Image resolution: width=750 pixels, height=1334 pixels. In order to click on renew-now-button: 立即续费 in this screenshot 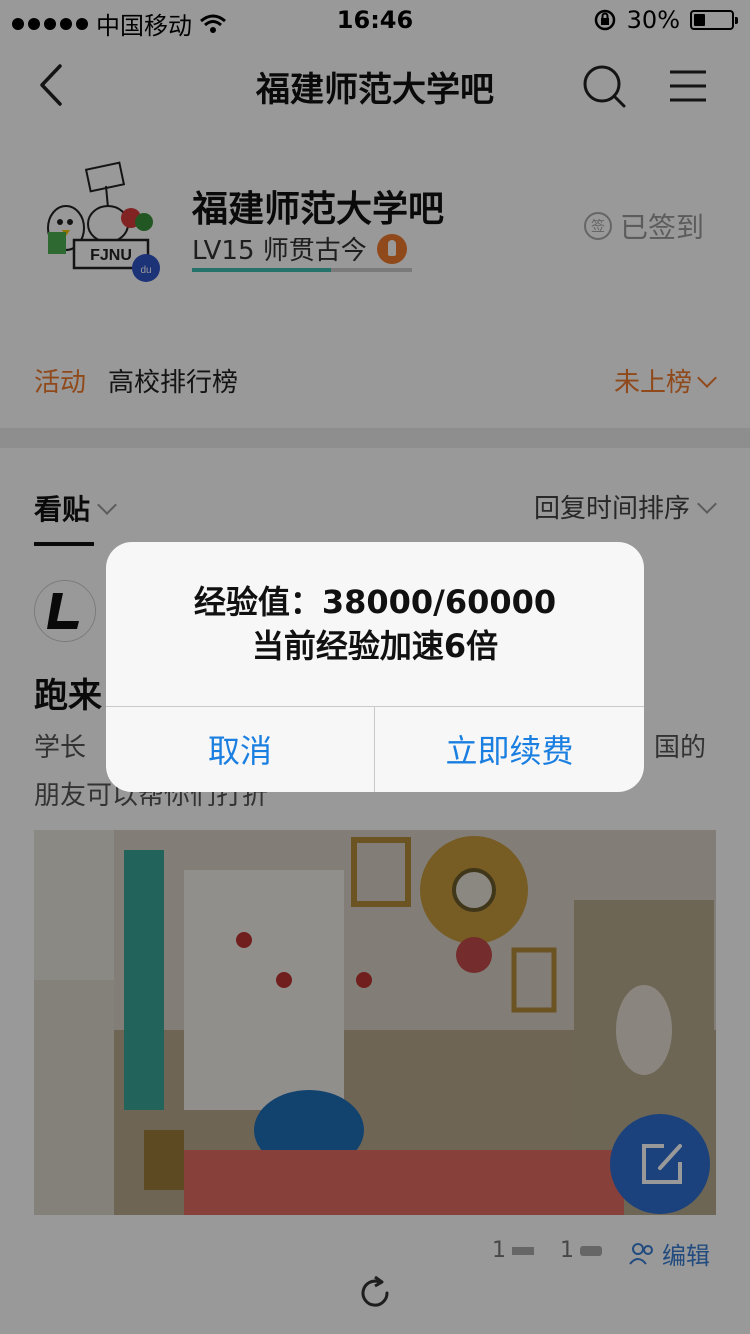, I will do `click(509, 749)`.